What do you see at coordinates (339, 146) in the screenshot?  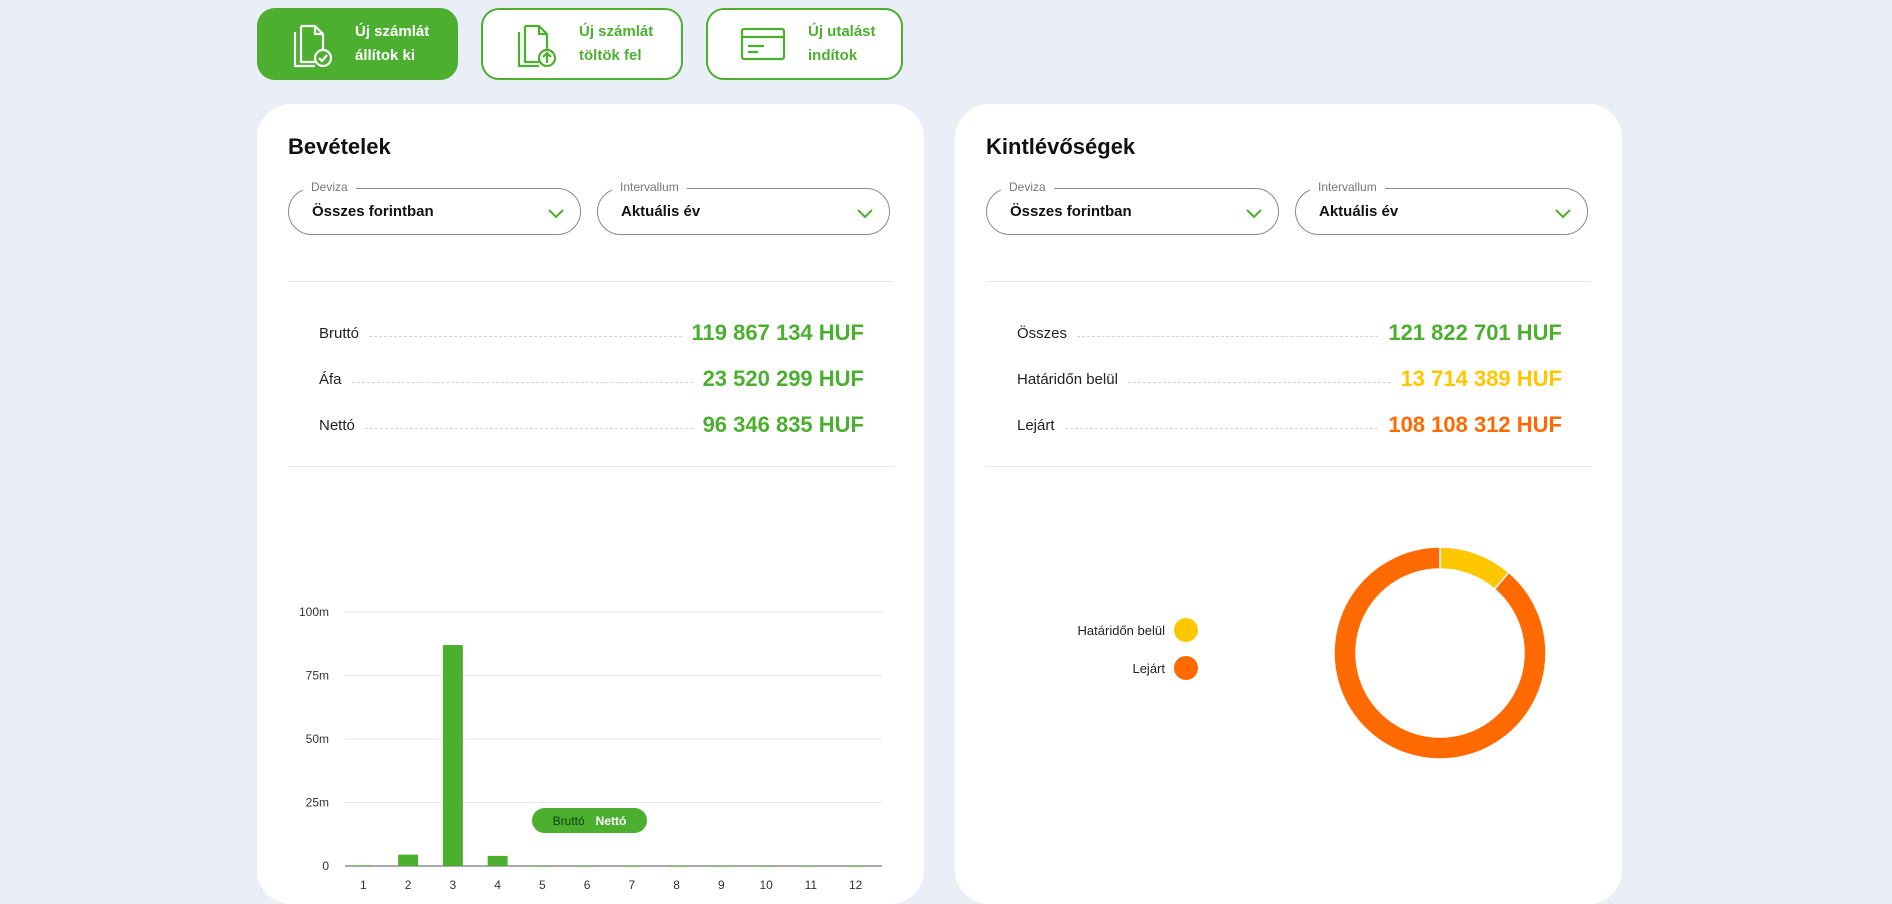 I see `income-title: Bevételek` at bounding box center [339, 146].